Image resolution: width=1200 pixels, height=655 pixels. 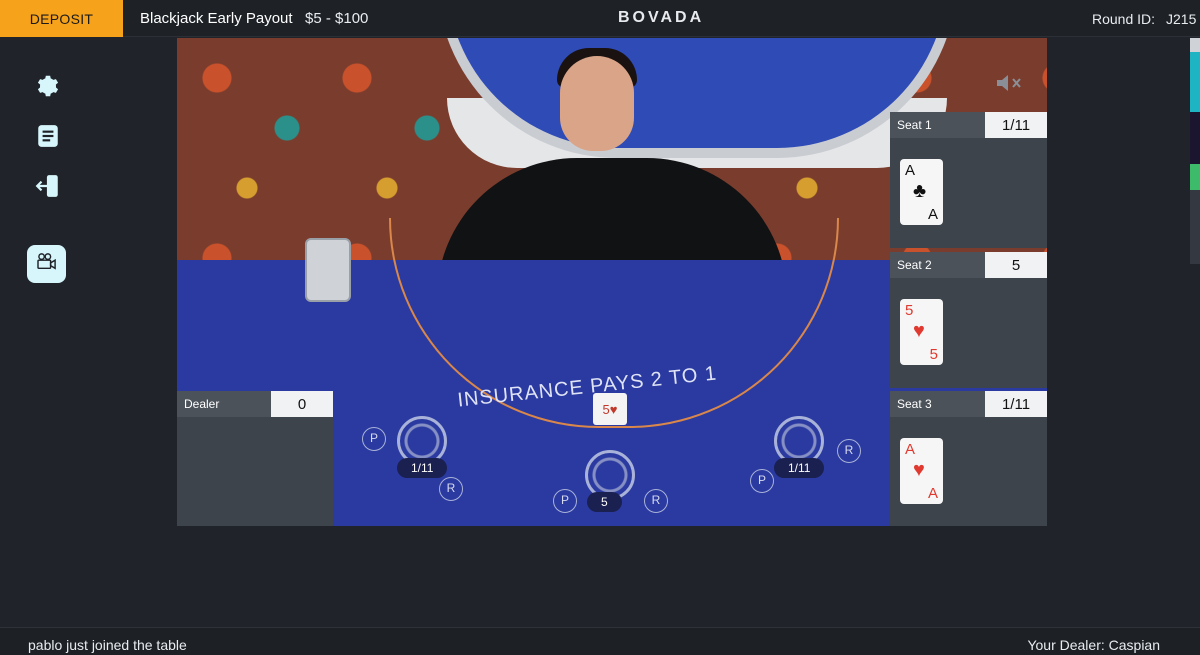 What do you see at coordinates (451, 489) in the screenshot?
I see `rummy-bet-left: R` at bounding box center [451, 489].